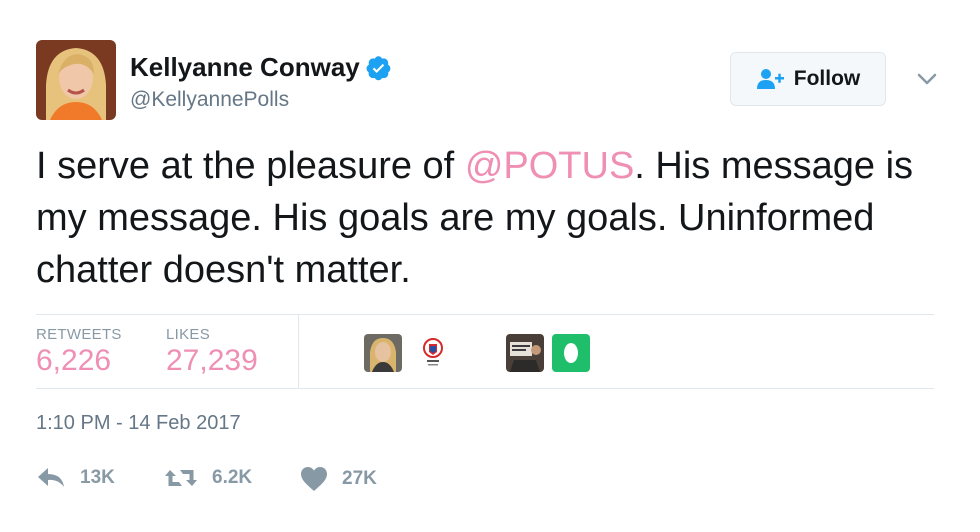 This screenshot has width=980, height=532. Describe the element at coordinates (250, 166) in the screenshot. I see `tweet-text-before: I serve at the pleasure of` at that location.